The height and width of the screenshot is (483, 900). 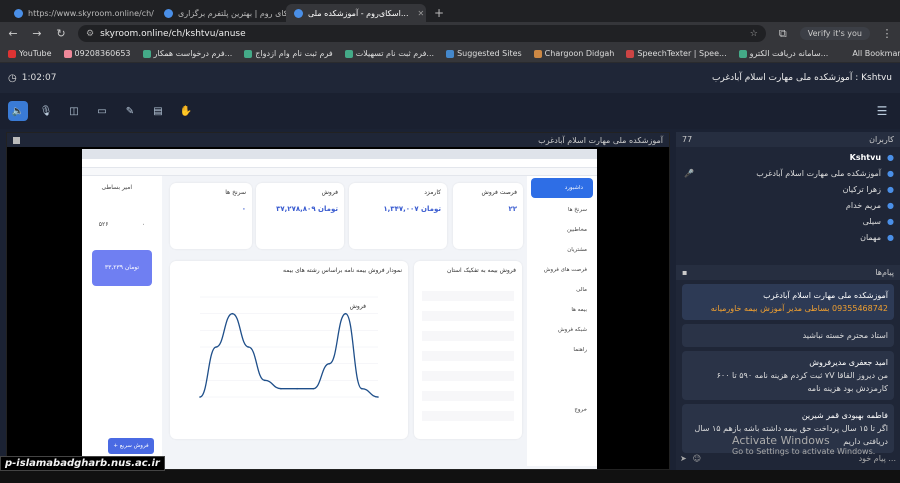 I want to click on shared-address-bar, so click(x=339, y=163).